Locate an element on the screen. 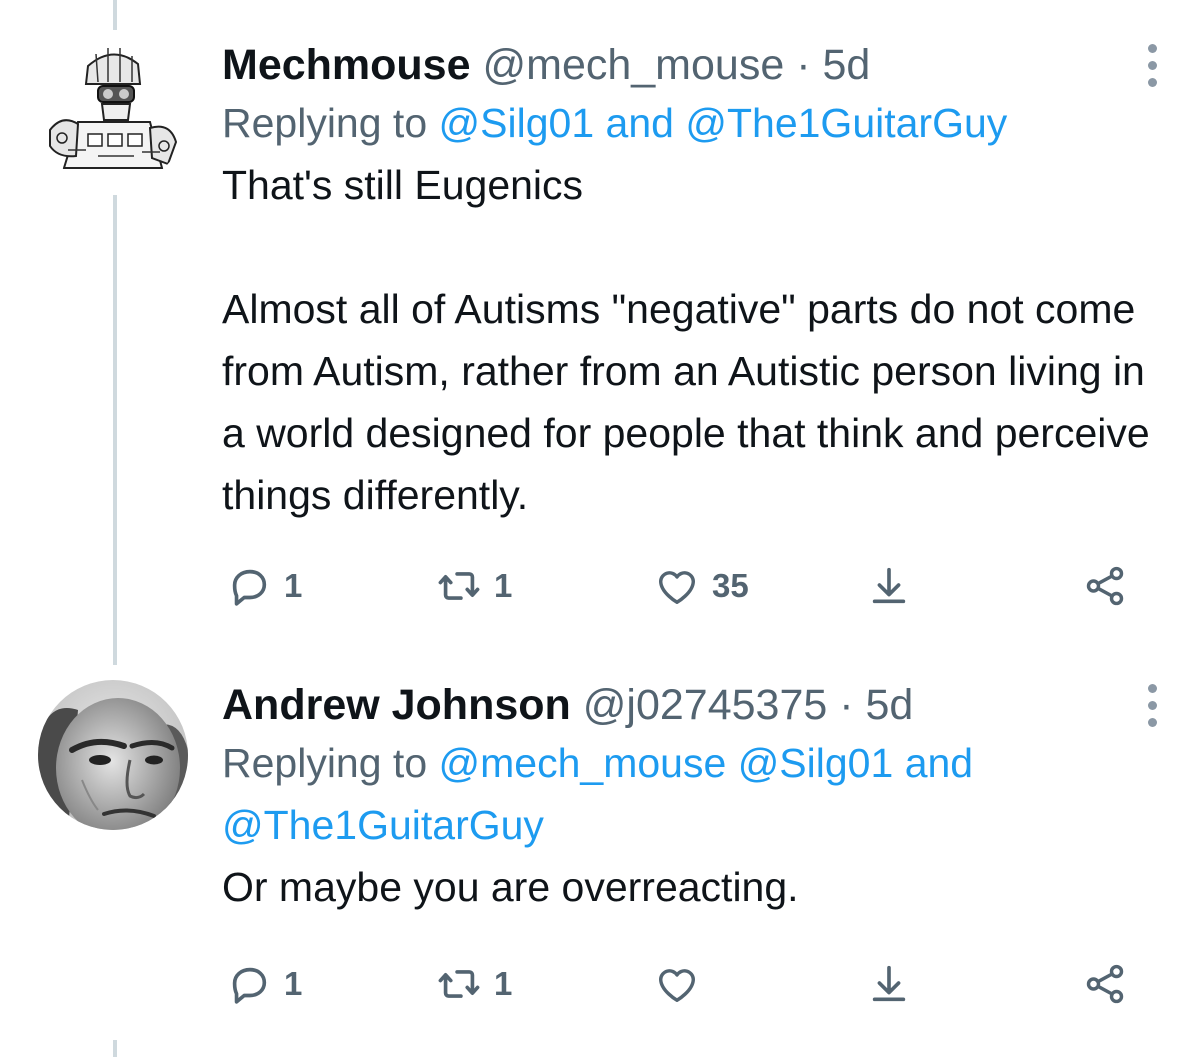 The width and height of the screenshot is (1200, 1057). robot-sketch-avatar-icon is located at coordinates (113, 113).